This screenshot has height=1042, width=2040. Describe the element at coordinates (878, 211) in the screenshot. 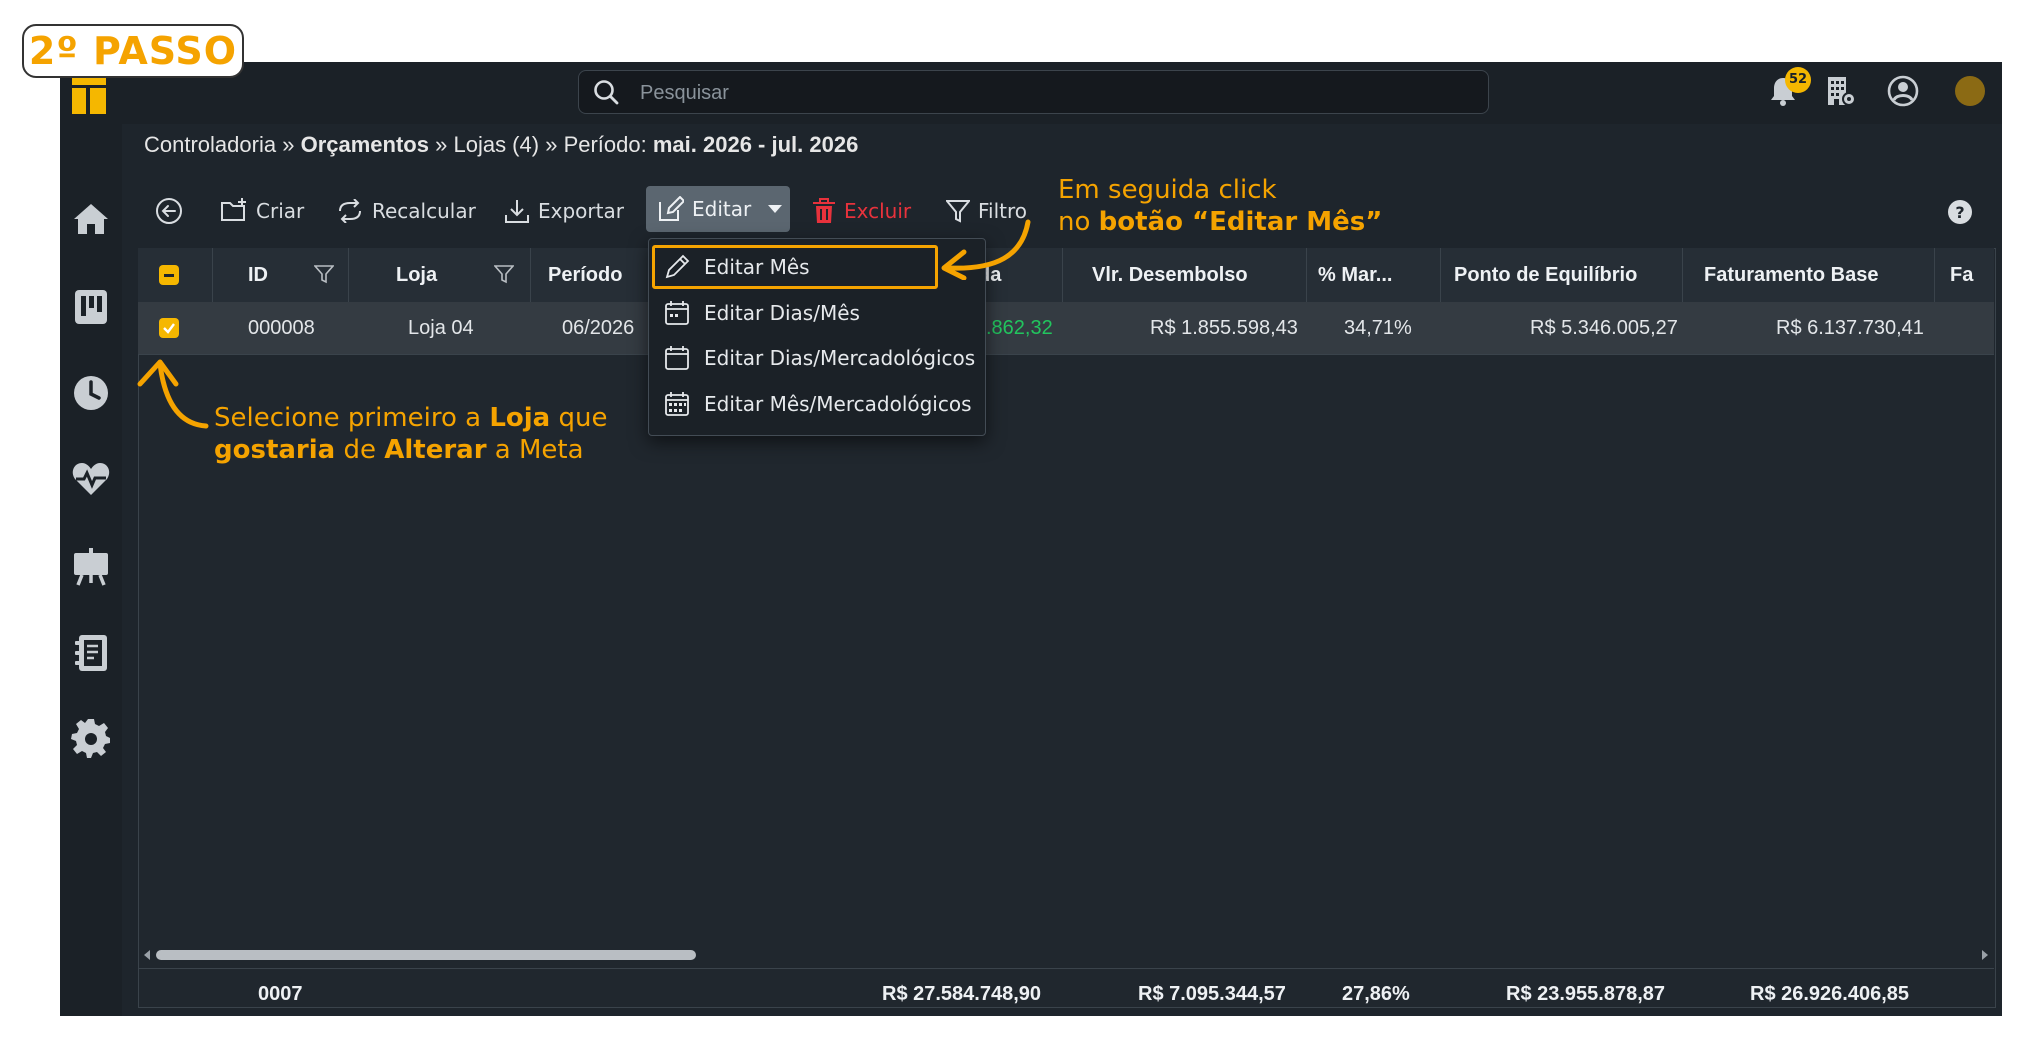

I see `delete-label: Excluir` at that location.